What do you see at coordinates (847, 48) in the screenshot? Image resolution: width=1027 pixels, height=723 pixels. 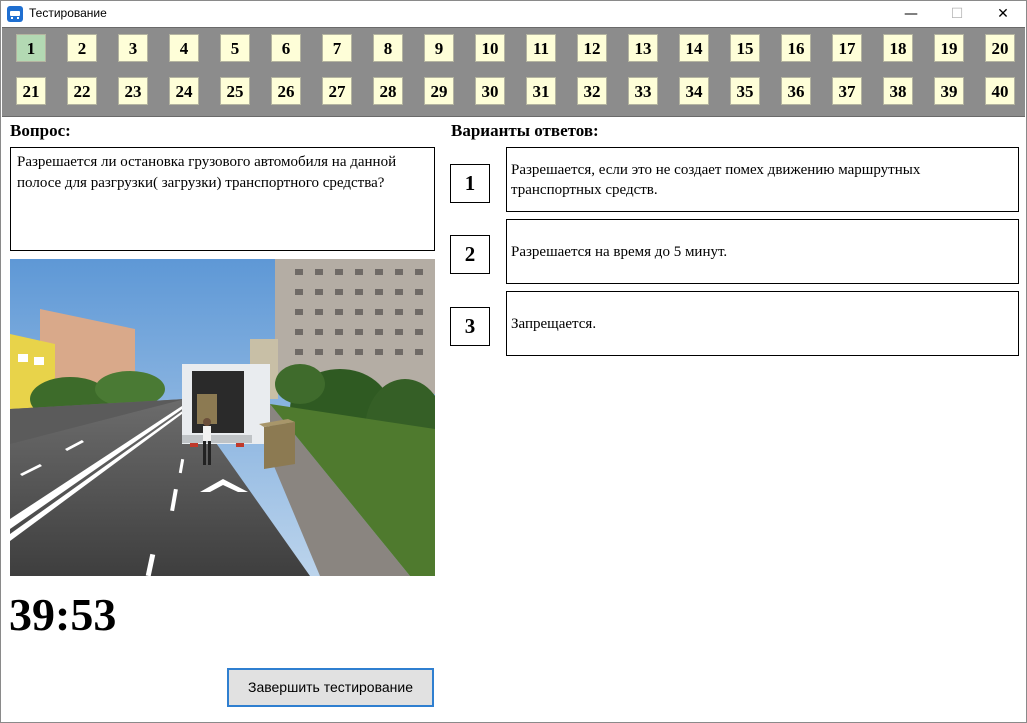 I see `question-button-17: 17` at bounding box center [847, 48].